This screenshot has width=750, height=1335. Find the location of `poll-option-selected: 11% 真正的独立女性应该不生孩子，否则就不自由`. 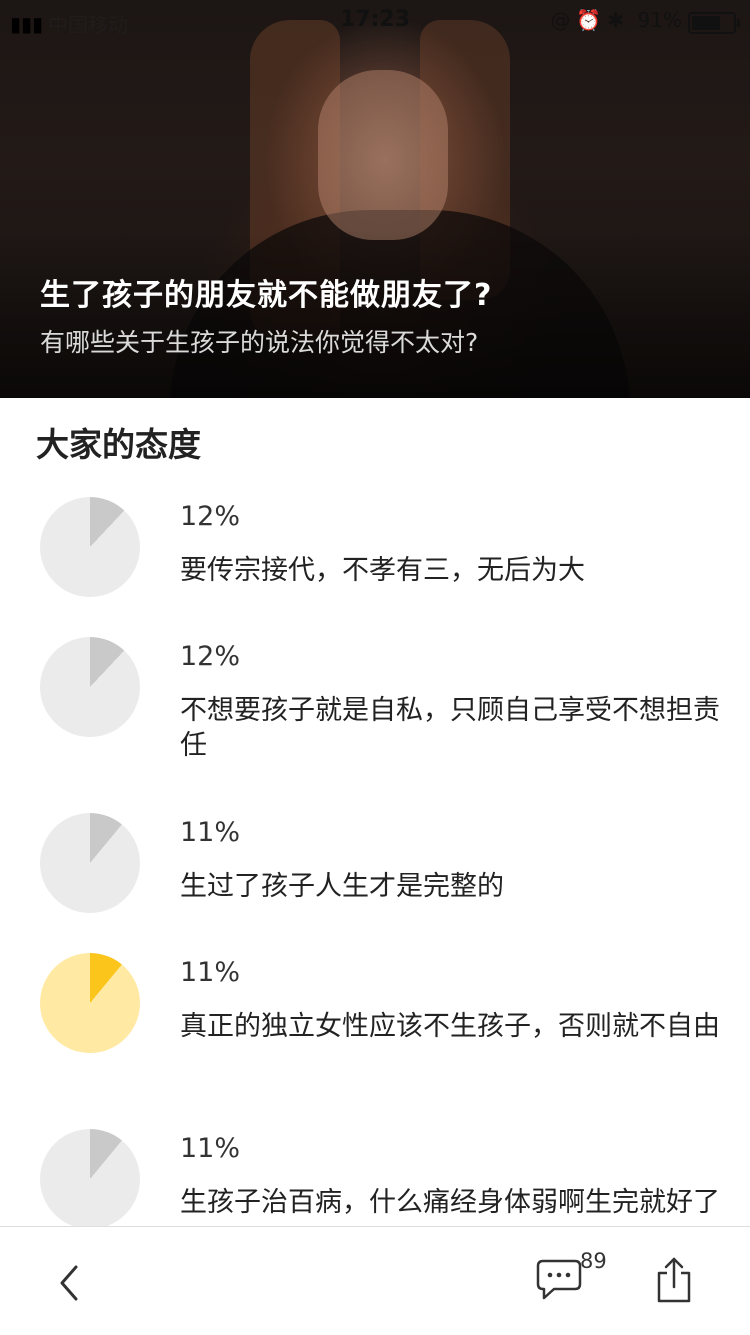

poll-option-selected: 11% 真正的独立女性应该不生孩子，否则就不自由 is located at coordinates (375, 1041).